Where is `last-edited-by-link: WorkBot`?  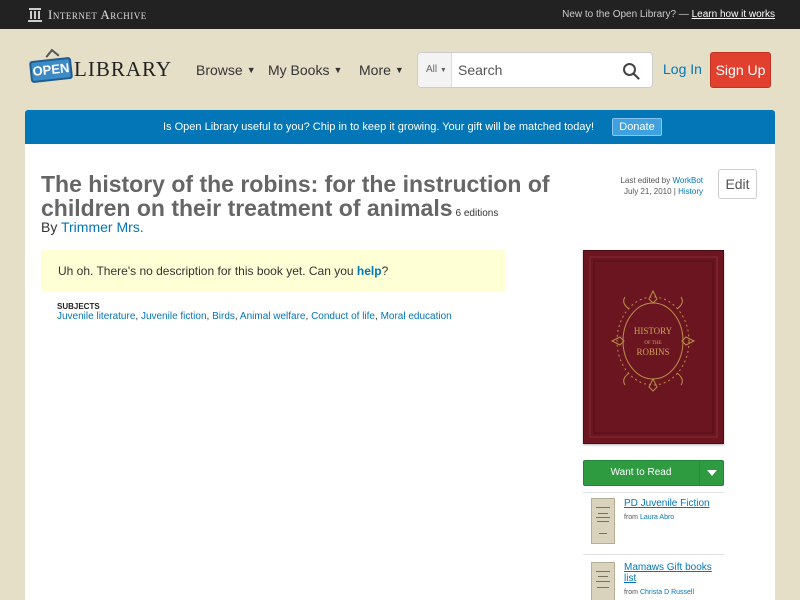 last-edited-by-link: WorkBot is located at coordinates (687, 180).